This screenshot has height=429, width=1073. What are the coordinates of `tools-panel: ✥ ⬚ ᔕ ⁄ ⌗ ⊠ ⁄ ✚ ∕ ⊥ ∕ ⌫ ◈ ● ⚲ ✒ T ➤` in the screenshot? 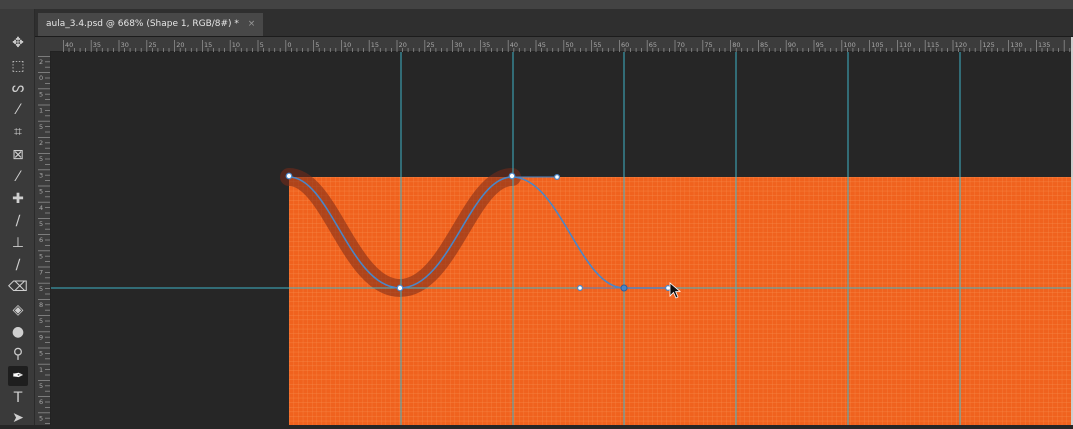 It's located at (17, 218).